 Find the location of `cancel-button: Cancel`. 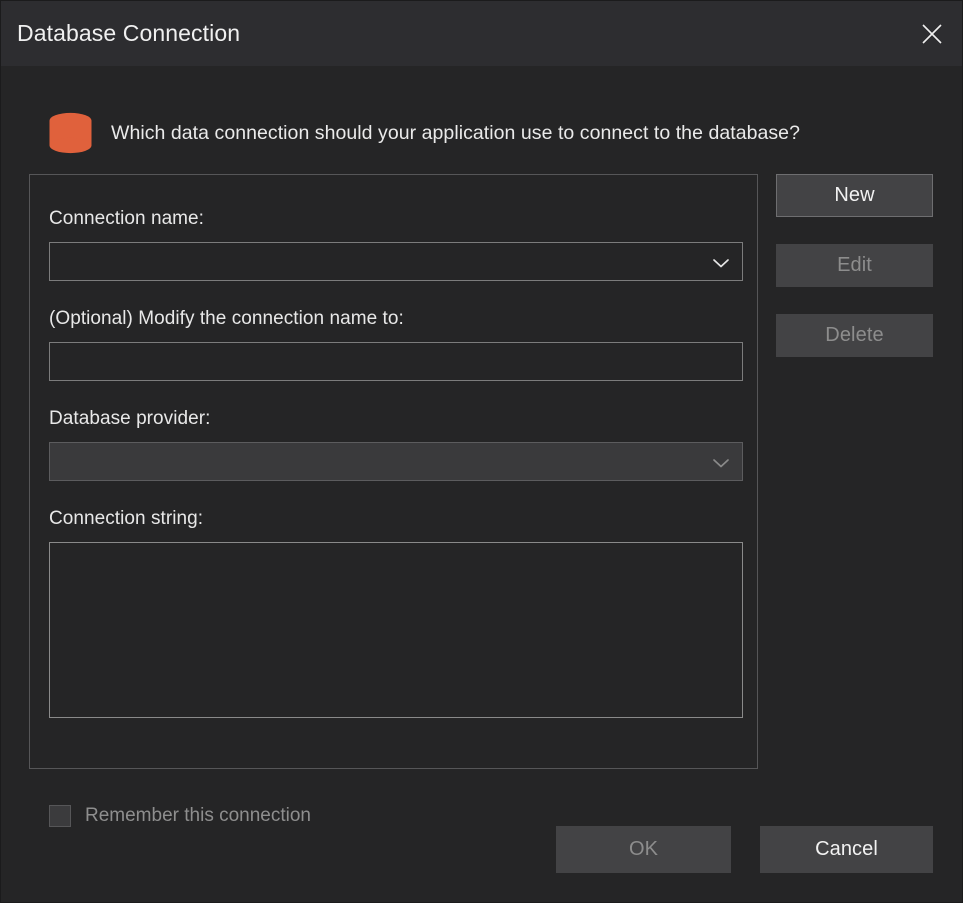

cancel-button: Cancel is located at coordinates (846, 849).